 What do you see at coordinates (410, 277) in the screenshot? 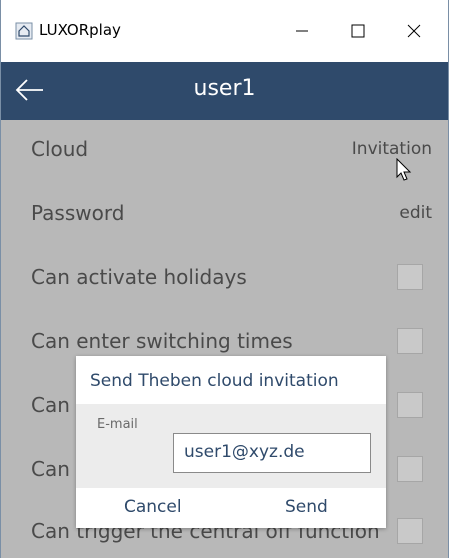
I see `holidays-checkbox` at bounding box center [410, 277].